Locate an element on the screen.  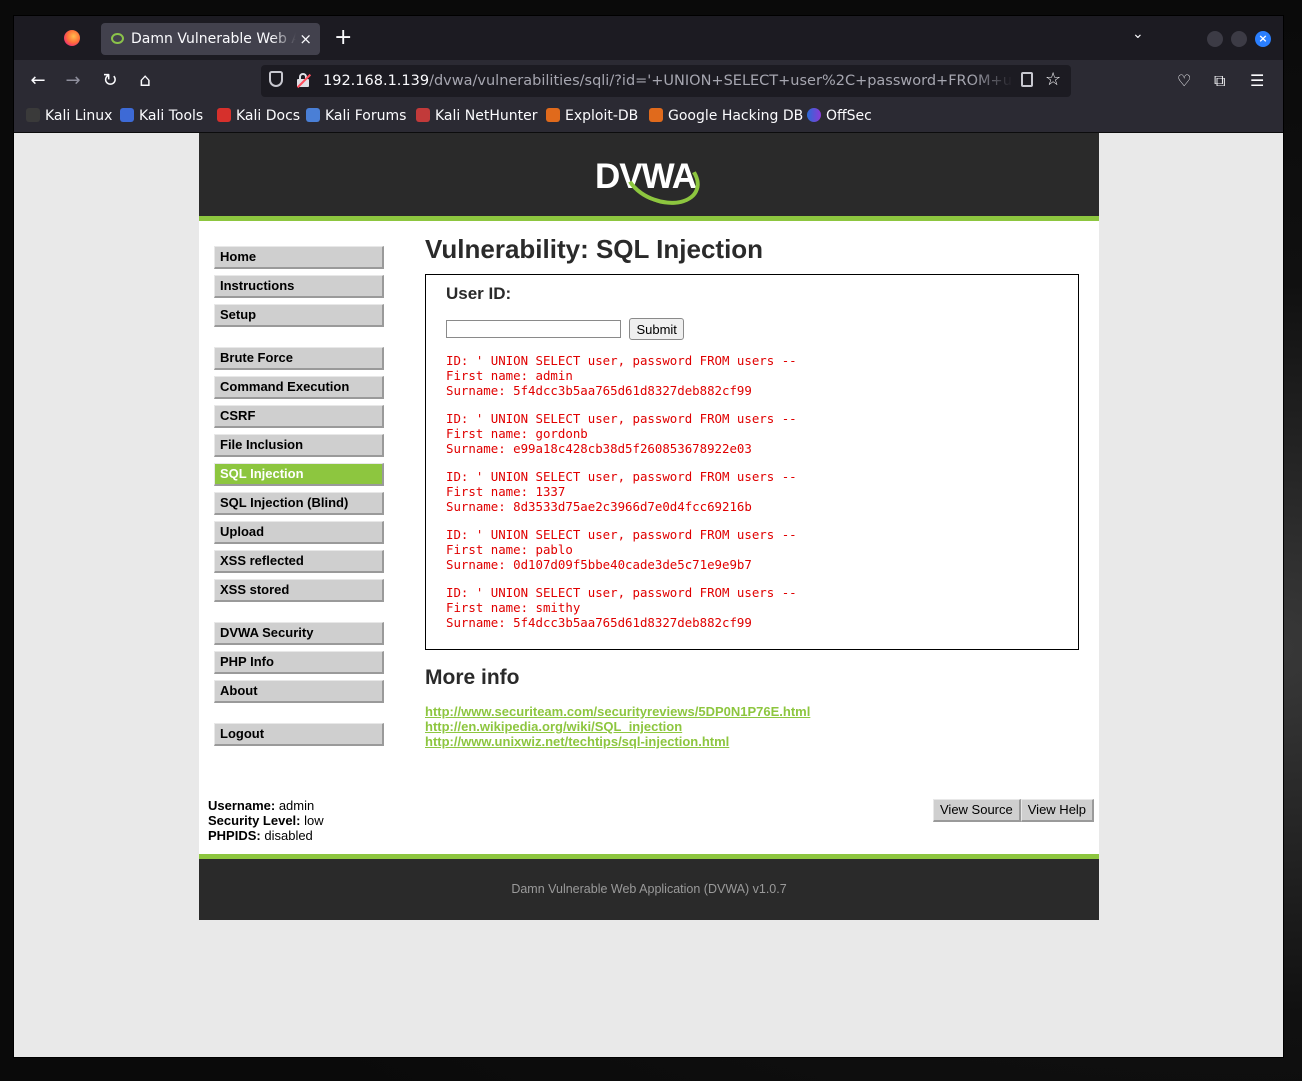
star-icon: ☆ is located at coordinates (1053, 80).